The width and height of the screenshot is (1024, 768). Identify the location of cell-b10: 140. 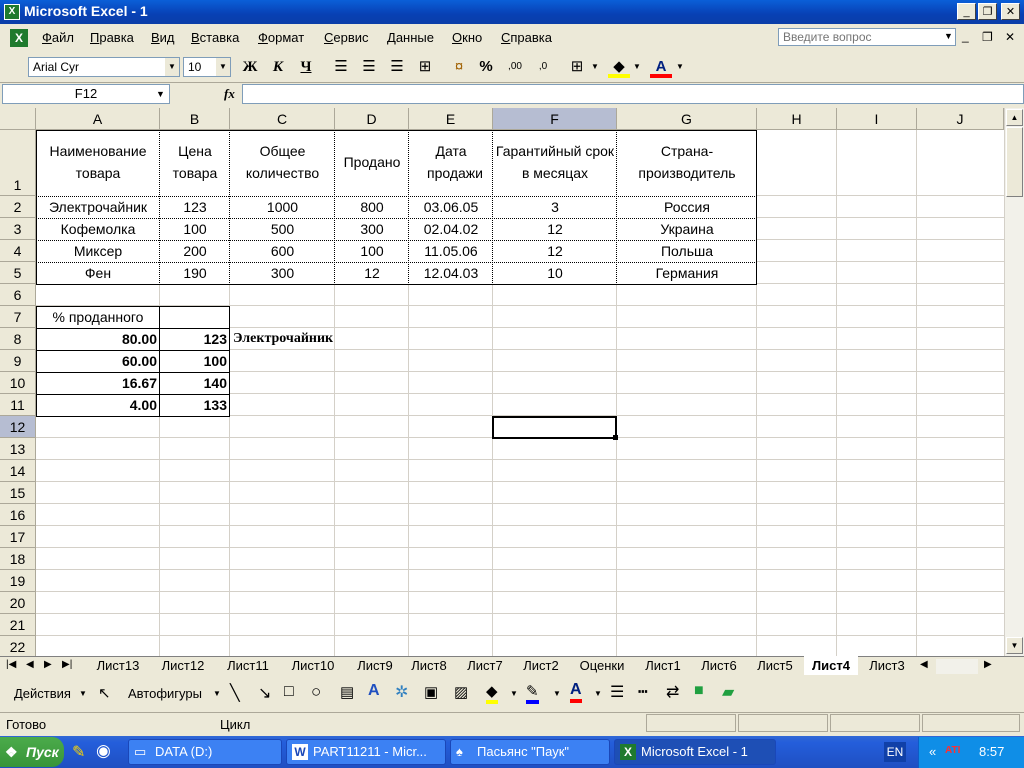
(195, 383).